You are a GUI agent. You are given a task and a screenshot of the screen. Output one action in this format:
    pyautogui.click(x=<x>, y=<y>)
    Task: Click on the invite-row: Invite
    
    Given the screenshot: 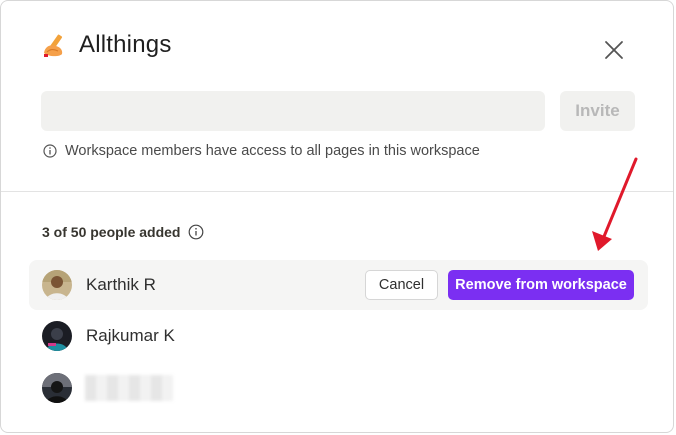 What is the action you would take?
    pyautogui.click(x=338, y=111)
    